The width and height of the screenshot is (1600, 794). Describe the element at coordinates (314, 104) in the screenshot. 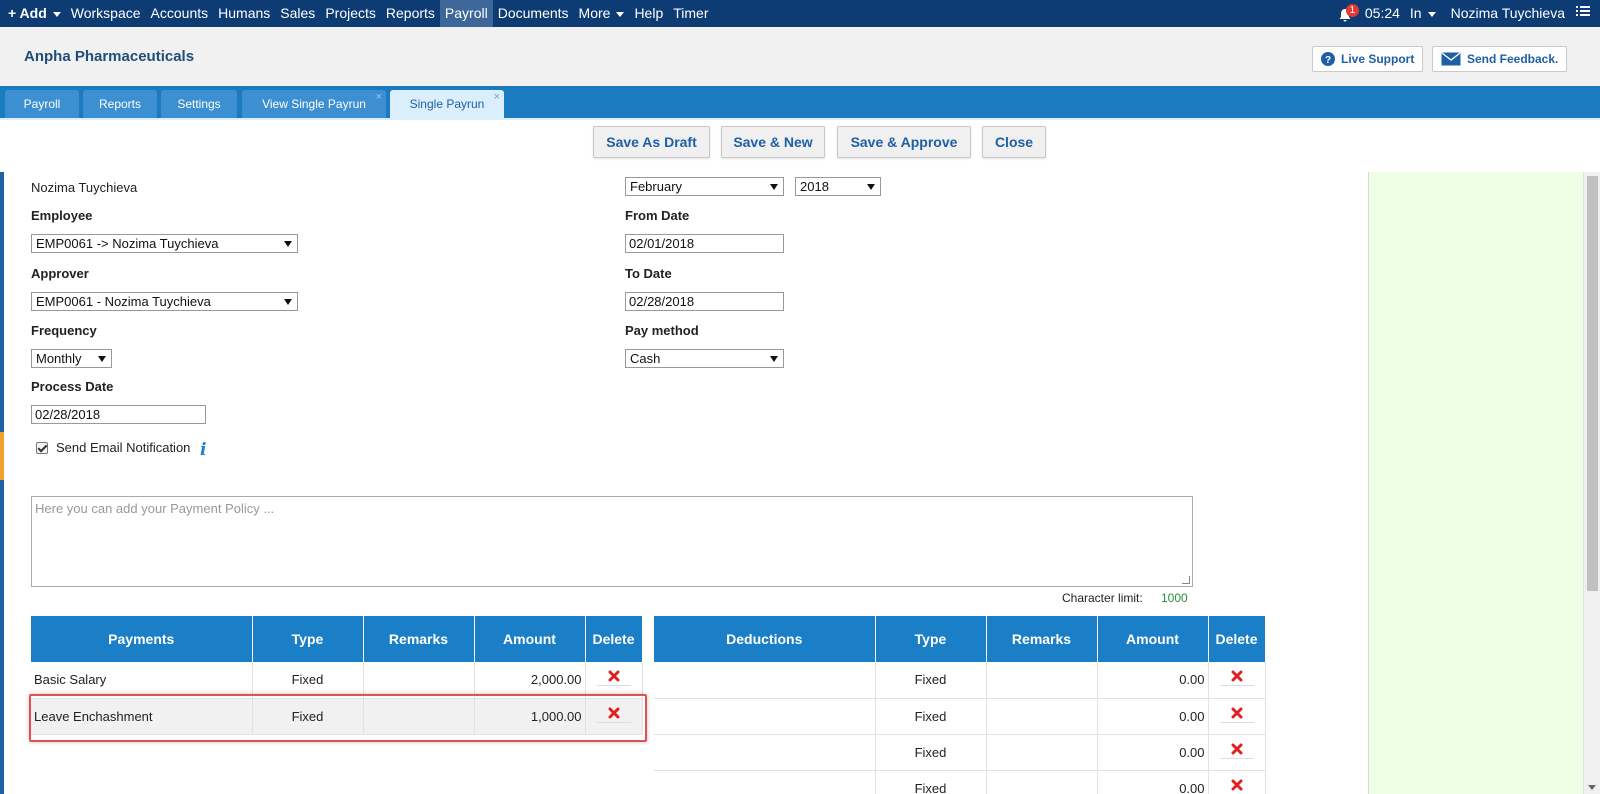

I see `tab-view-single-payrun: View Single Payrun ×` at that location.